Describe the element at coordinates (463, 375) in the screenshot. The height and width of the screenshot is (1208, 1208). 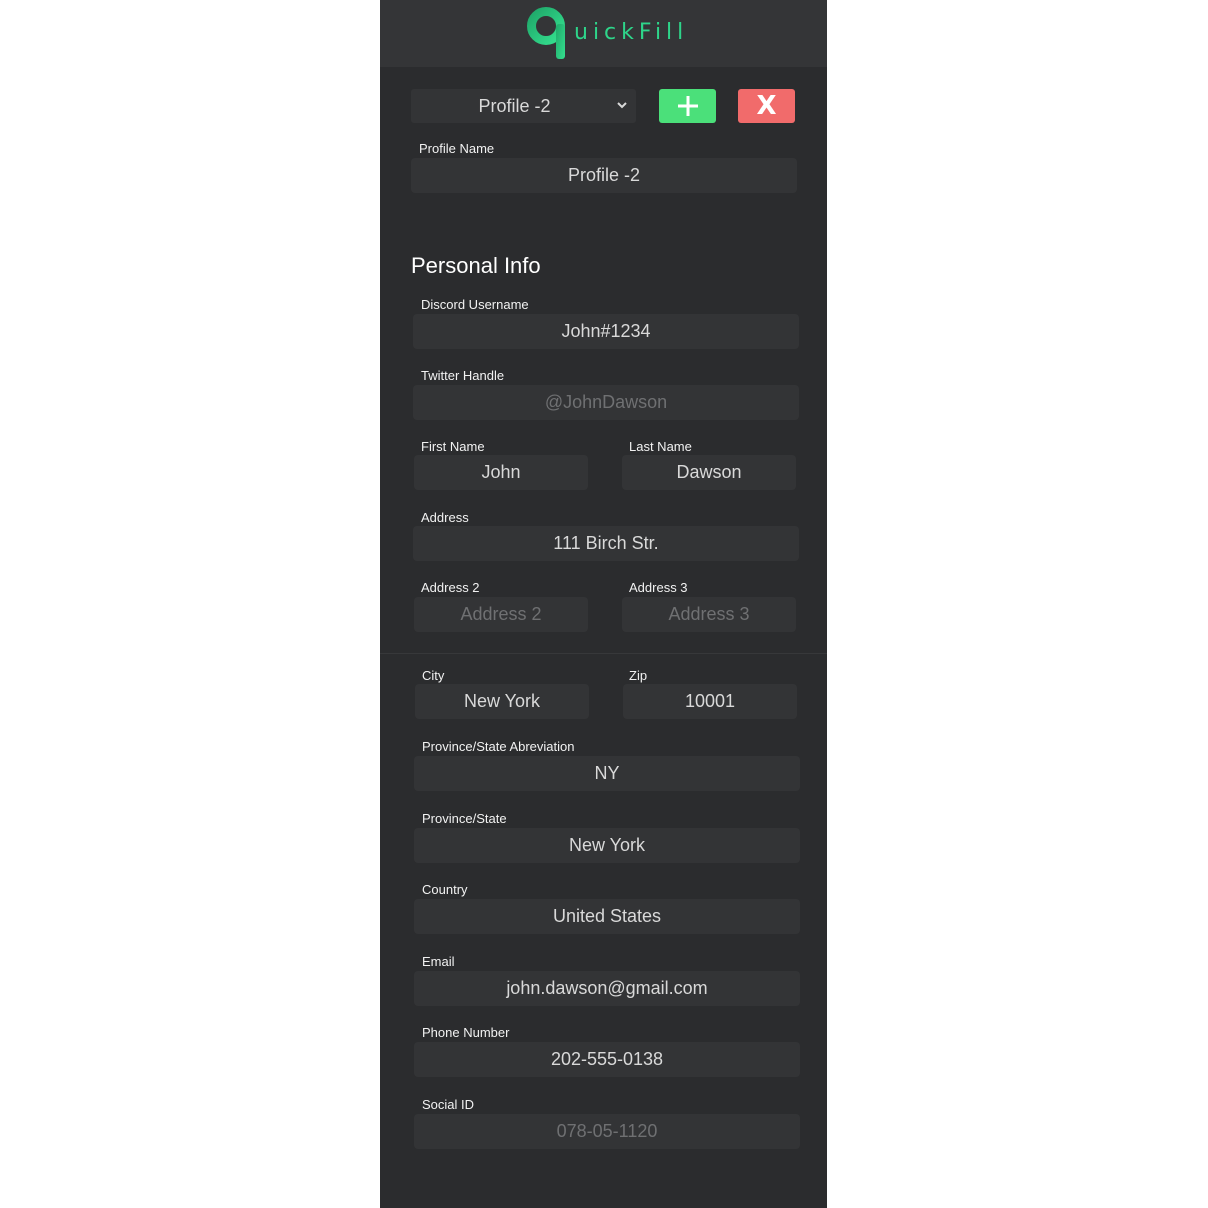
I see `twitter-handle-label: Twitter Handle` at that location.